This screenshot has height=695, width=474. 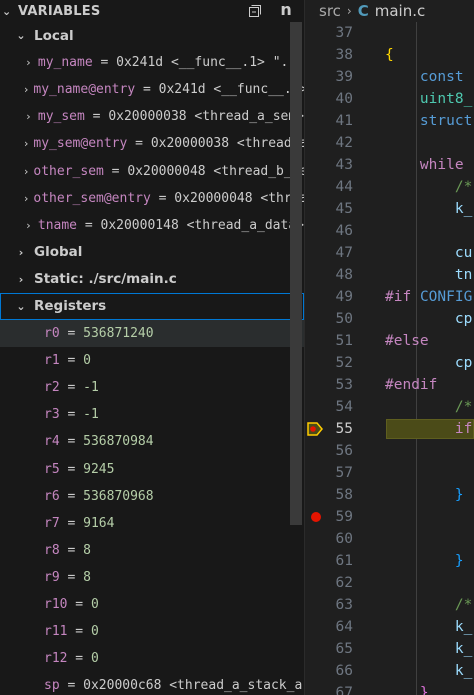 What do you see at coordinates (344, 407) in the screenshot?
I see `line-number: 54` at bounding box center [344, 407].